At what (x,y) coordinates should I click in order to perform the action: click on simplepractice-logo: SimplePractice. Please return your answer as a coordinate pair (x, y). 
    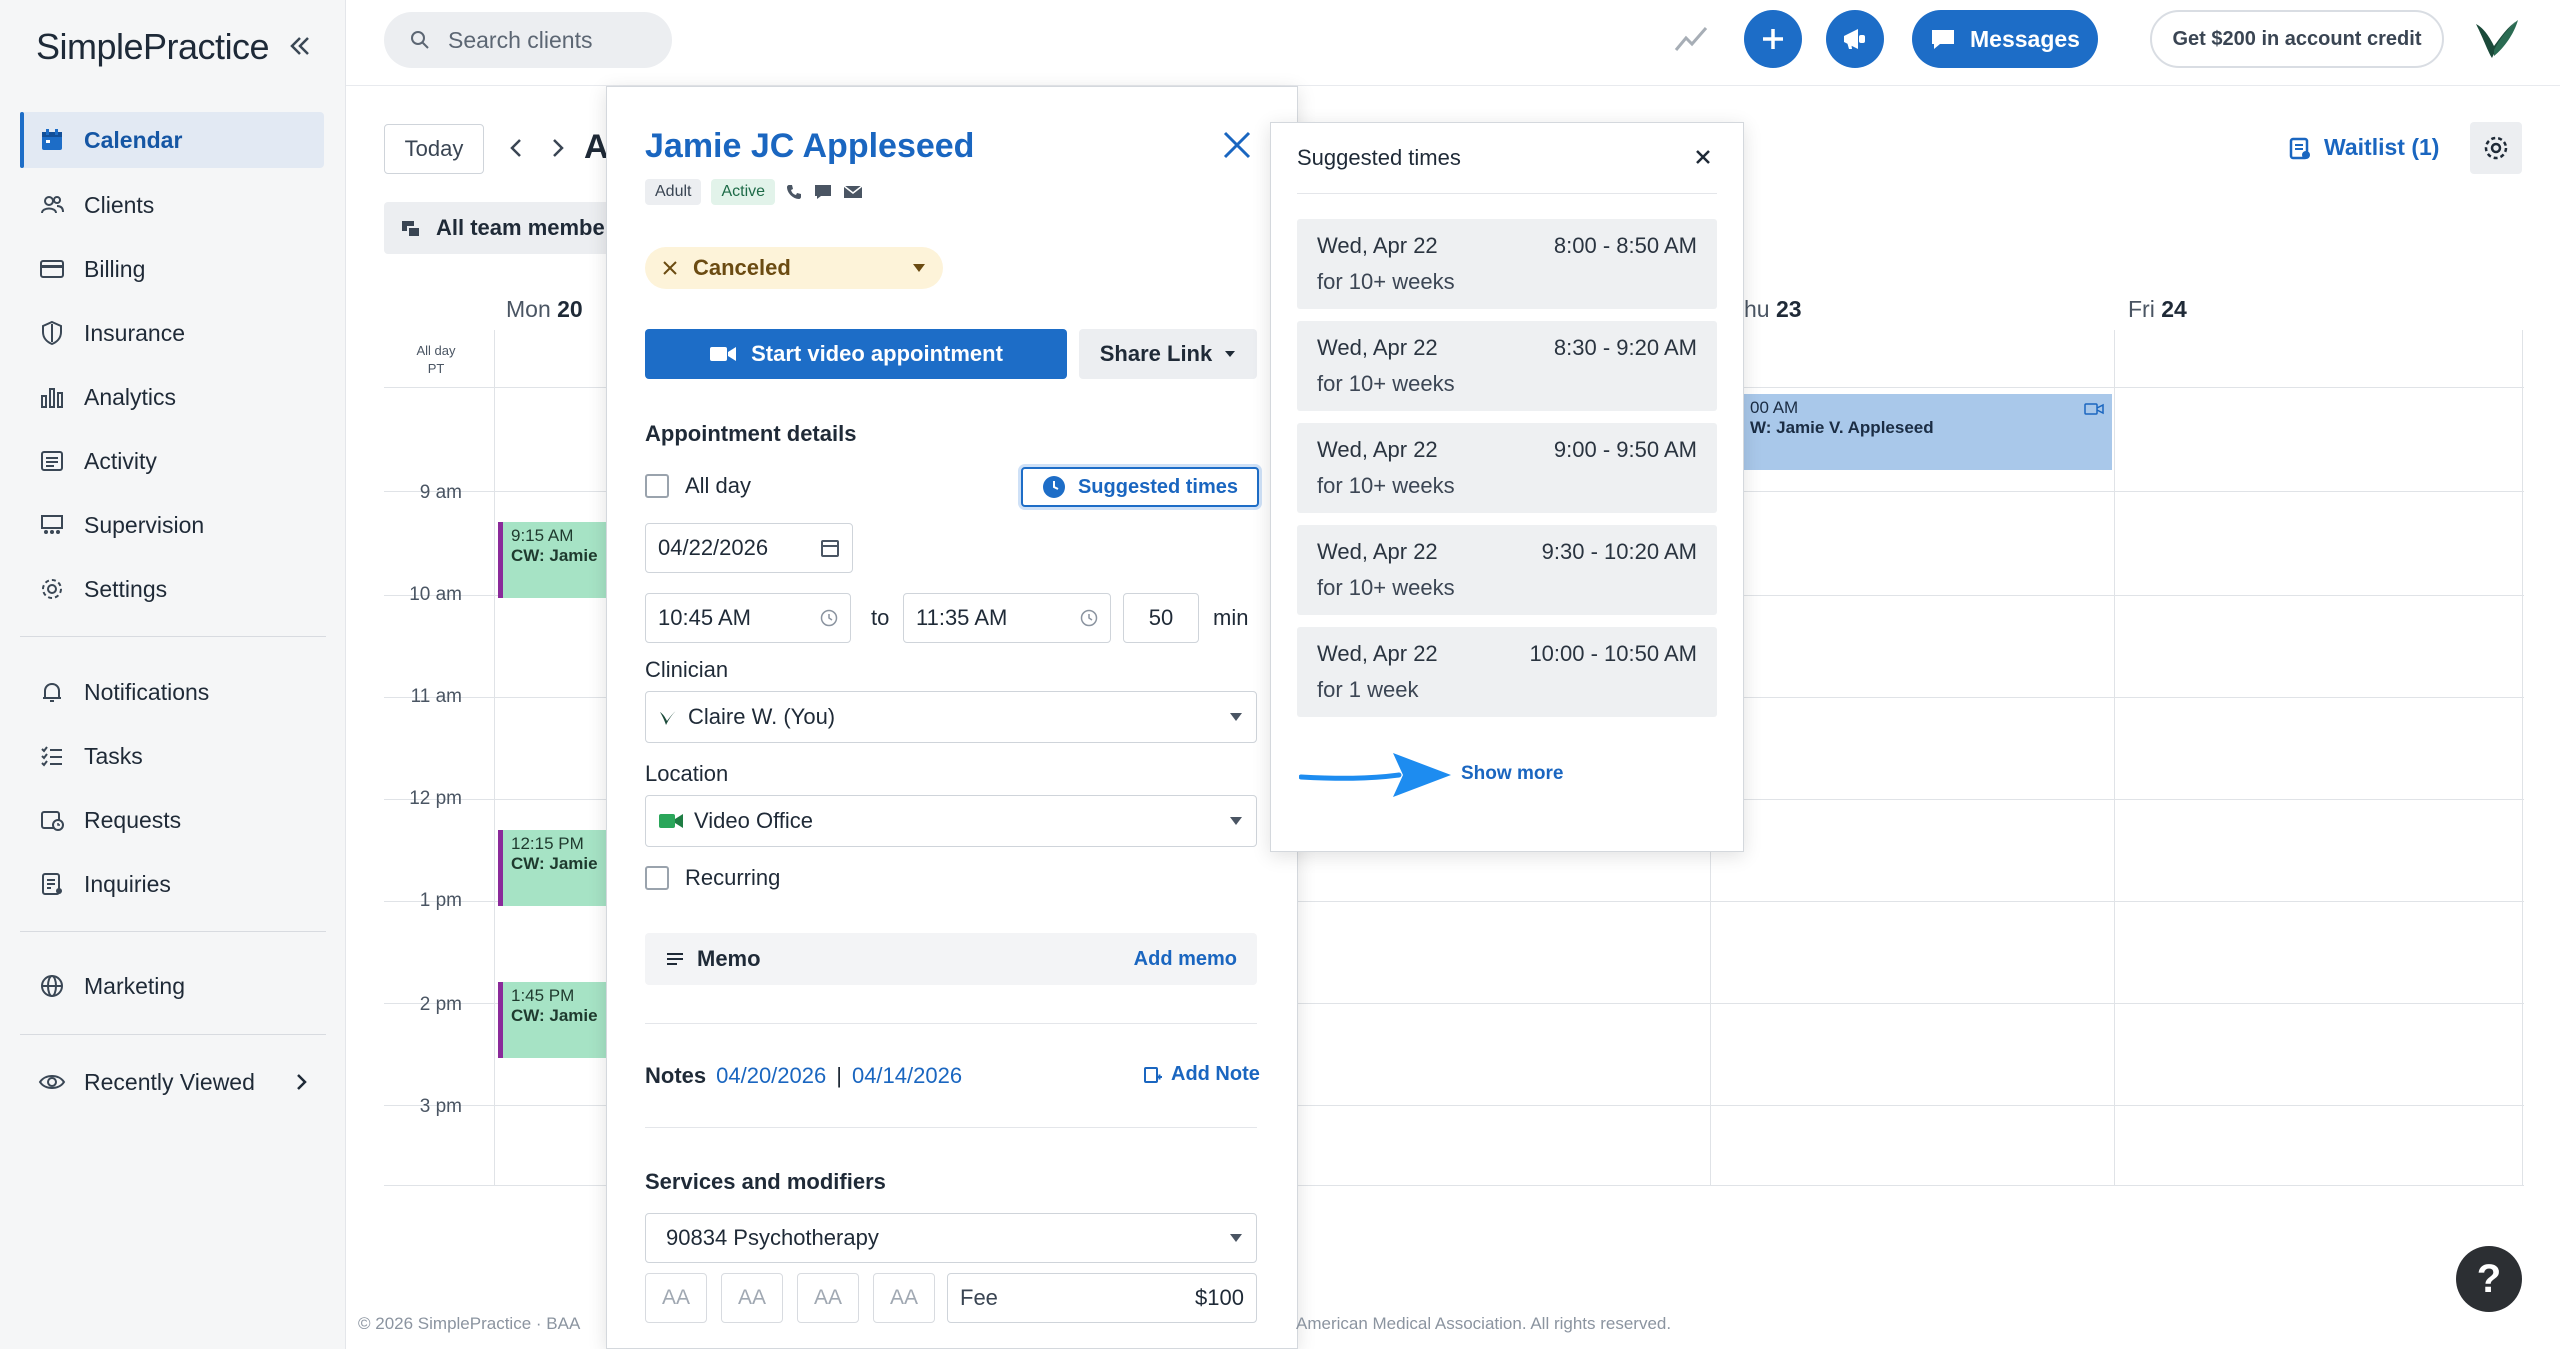
    Looking at the image, I should click on (153, 47).